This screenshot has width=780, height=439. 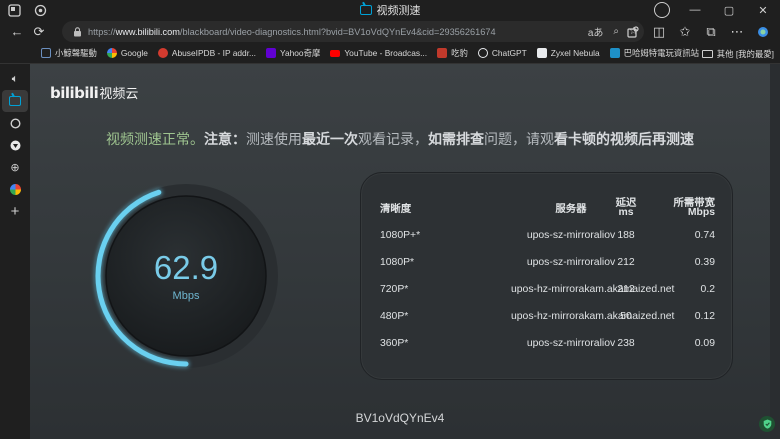 I want to click on bookmark-item: ChatGPT, so click(x=502, y=53).